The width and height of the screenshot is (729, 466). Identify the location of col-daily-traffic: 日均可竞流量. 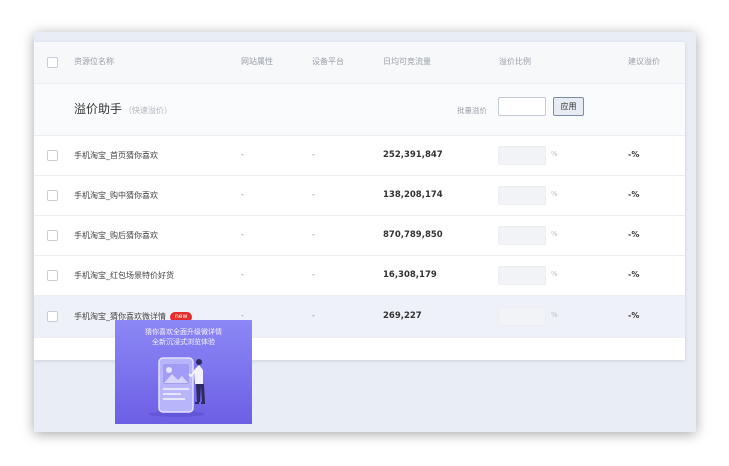
(407, 61).